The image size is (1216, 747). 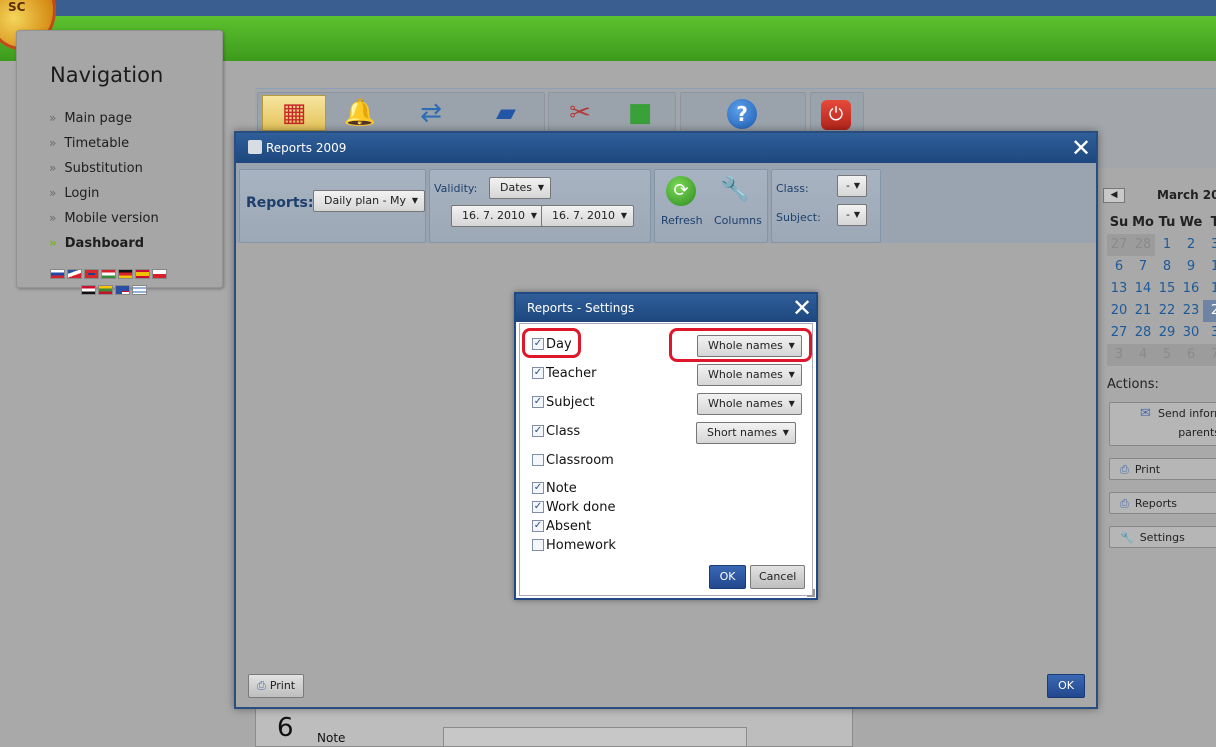 I want to click on nav-item-mobile-version: » Mobile version, so click(x=104, y=223).